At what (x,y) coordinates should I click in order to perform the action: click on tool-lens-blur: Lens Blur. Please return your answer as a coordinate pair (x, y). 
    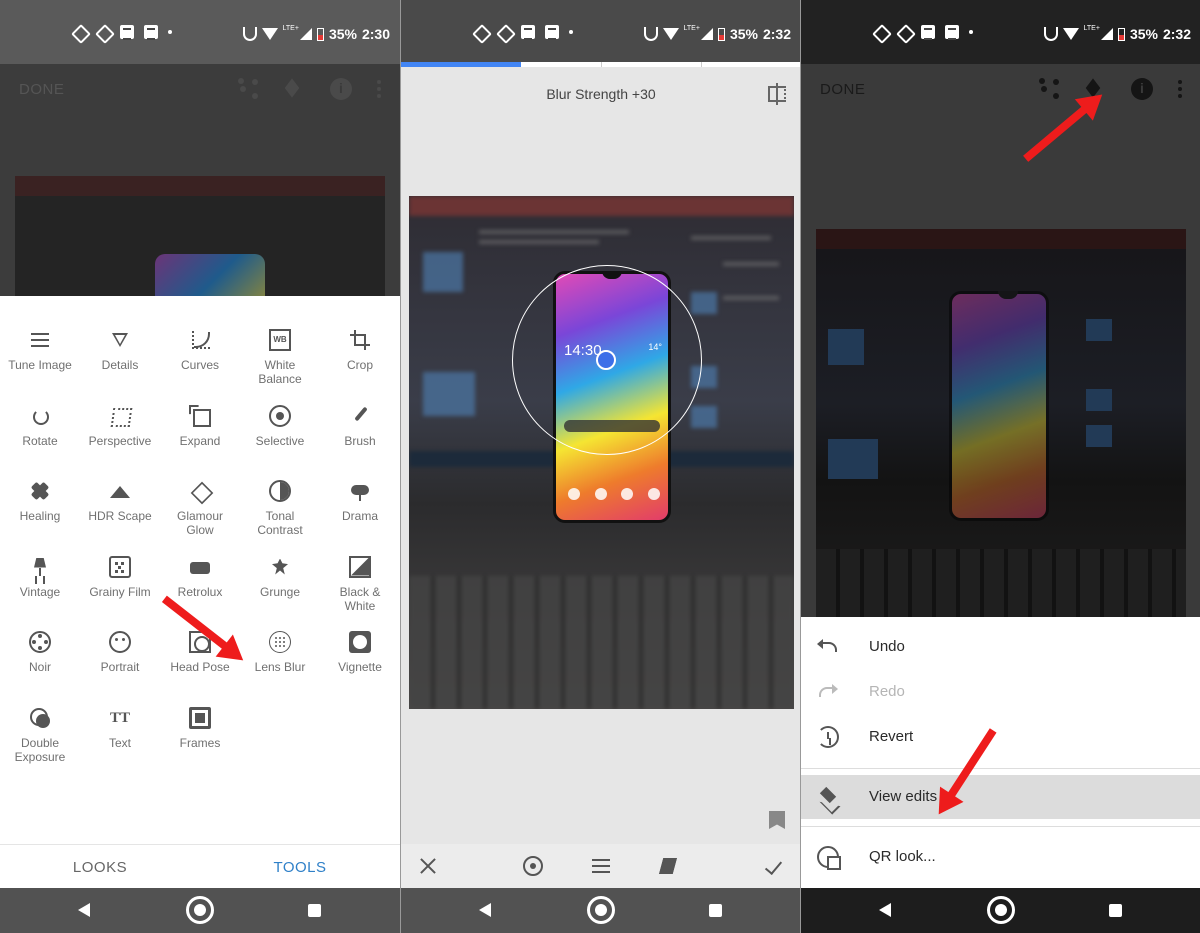
    Looking at the image, I should click on (280, 652).